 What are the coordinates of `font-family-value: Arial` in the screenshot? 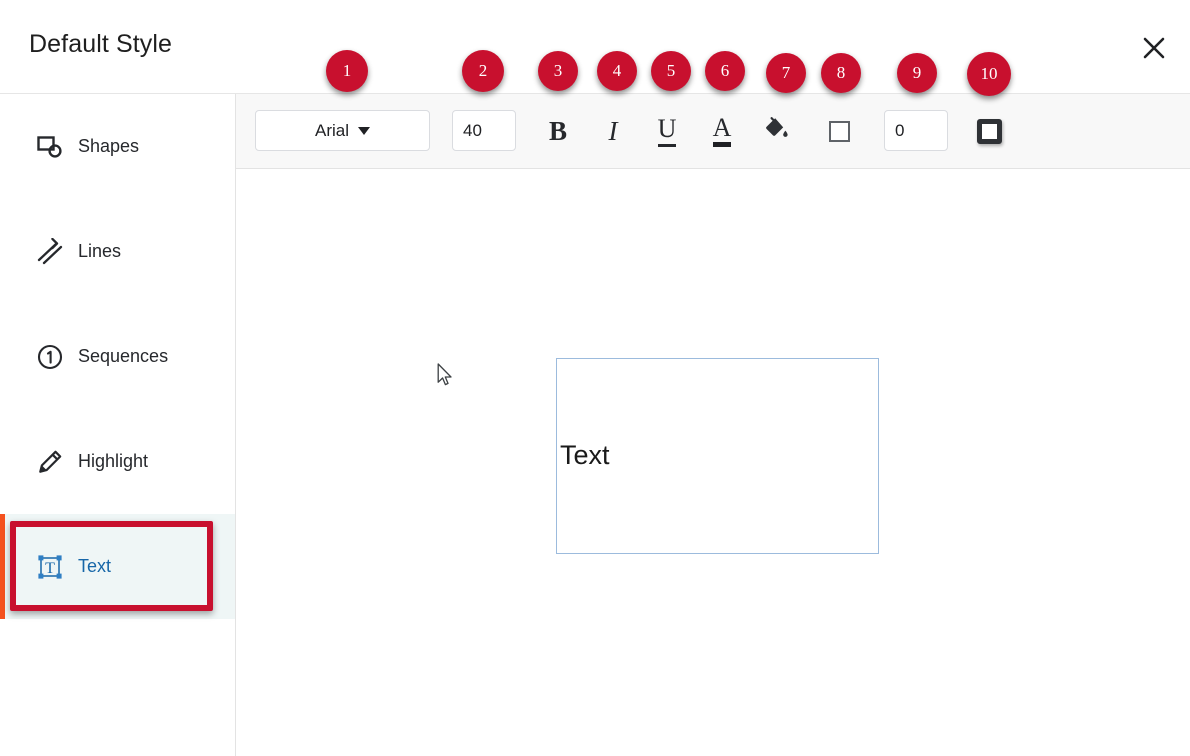 It's located at (331, 130).